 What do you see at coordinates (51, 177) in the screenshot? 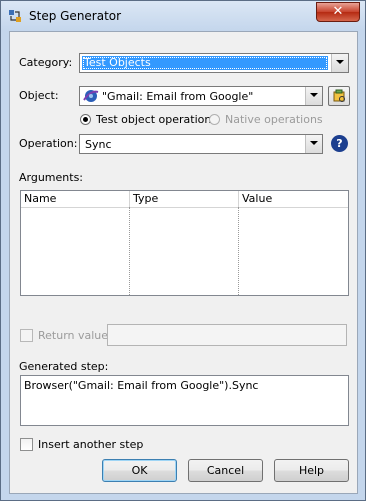
I see `arguments-label: Arguments:` at bounding box center [51, 177].